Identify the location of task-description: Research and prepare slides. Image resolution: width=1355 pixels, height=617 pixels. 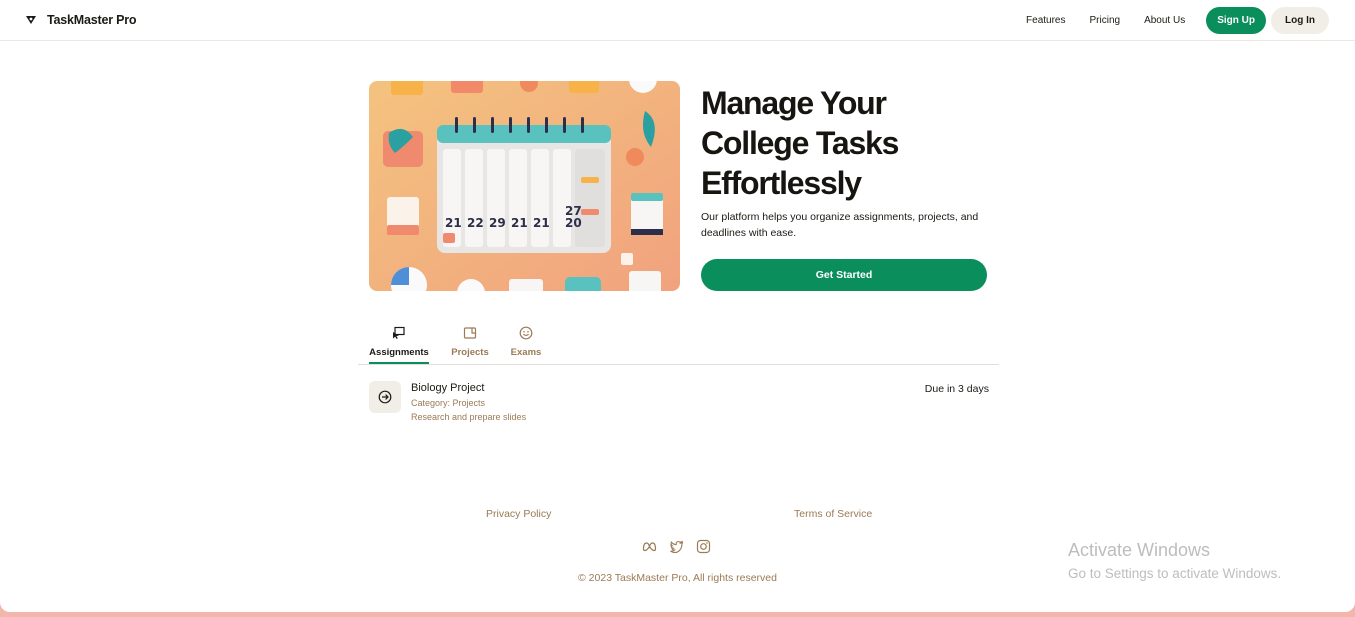
(469, 417).